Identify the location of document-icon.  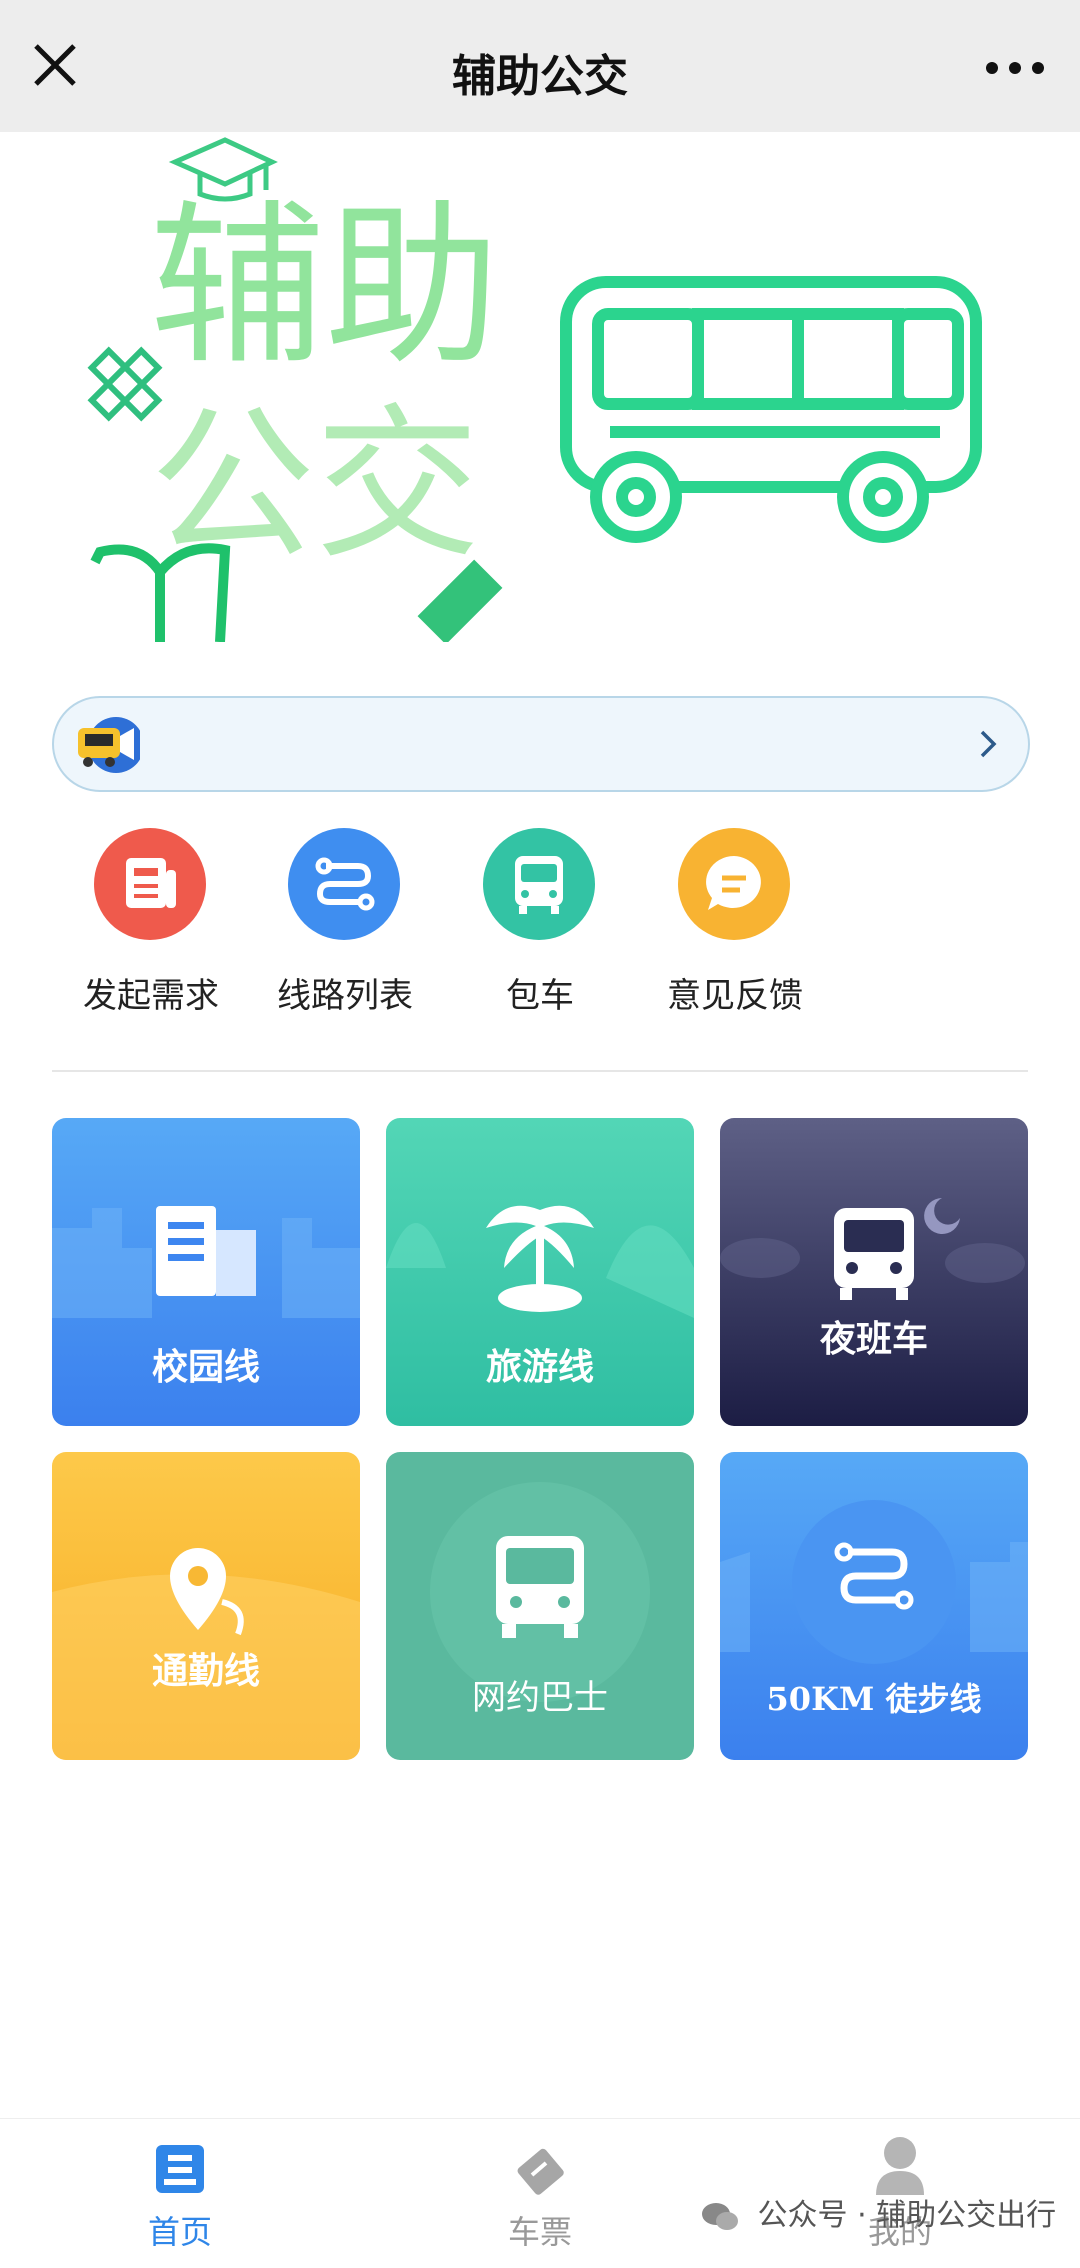
(150, 884).